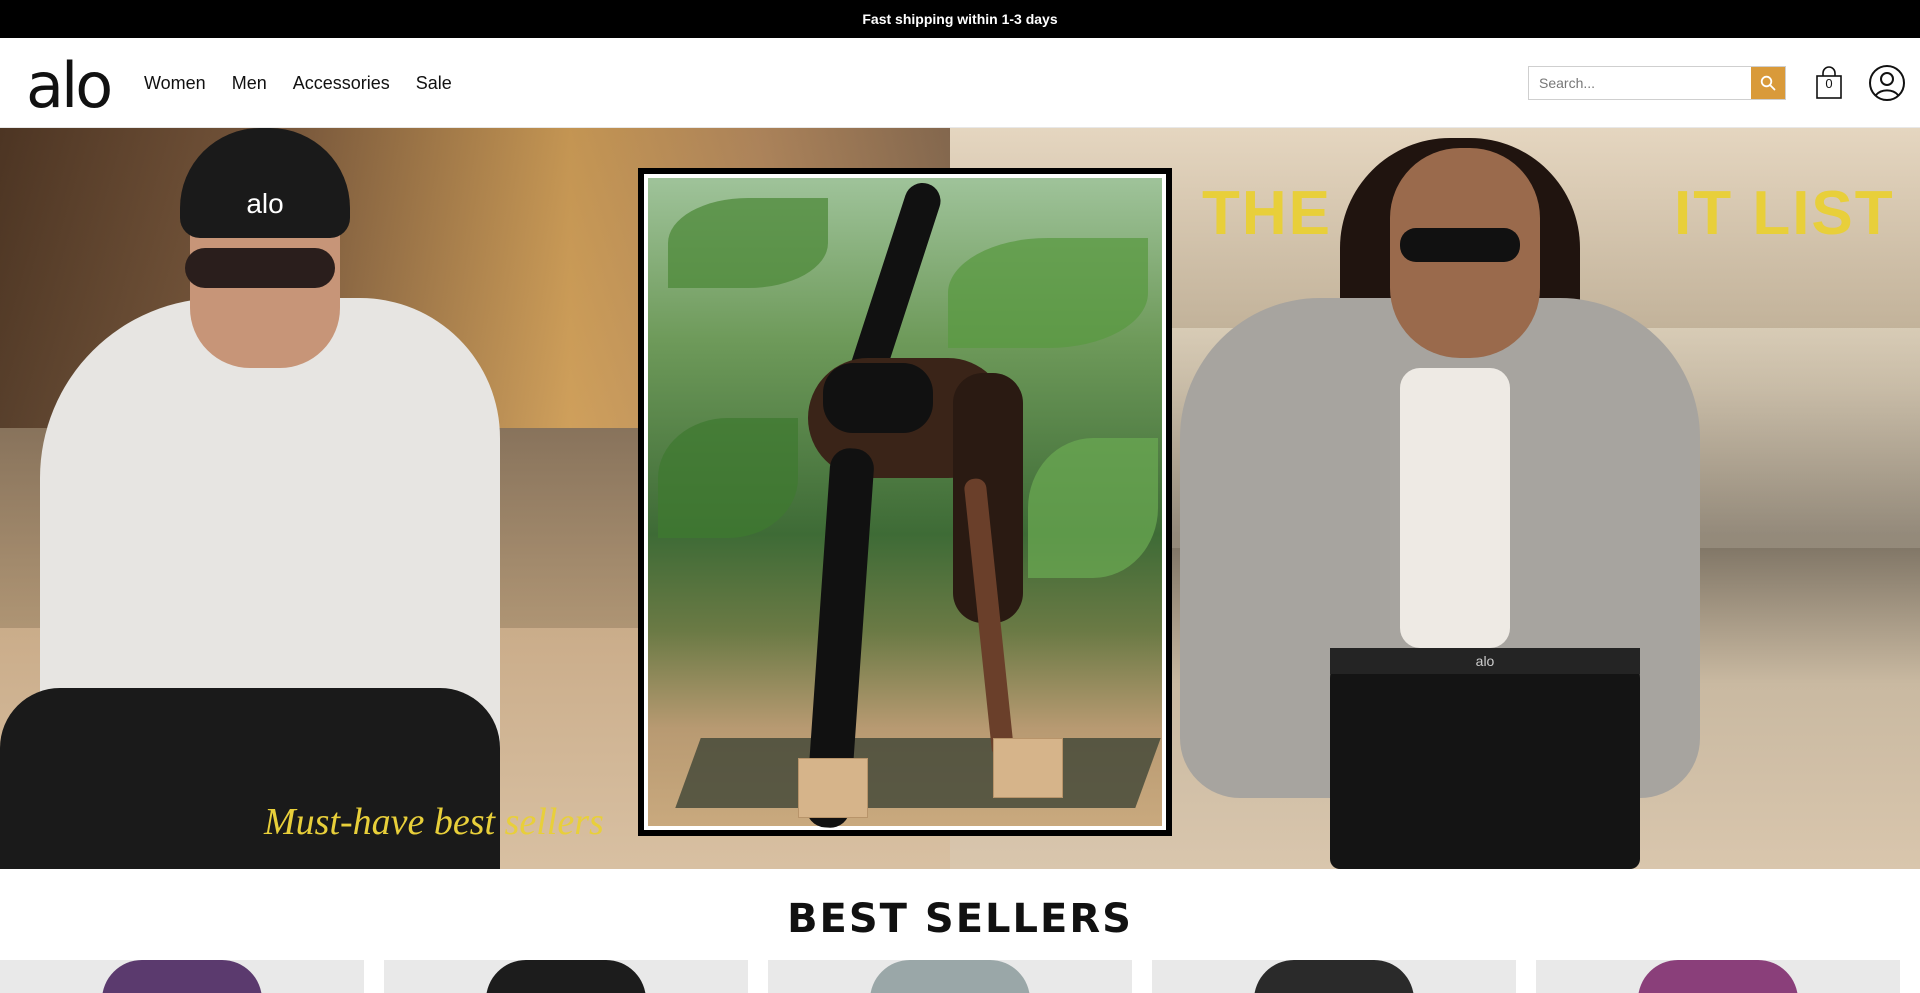 Image resolution: width=1920 pixels, height=993 pixels. Describe the element at coordinates (175, 83) in the screenshot. I see `nav-women: Women` at that location.